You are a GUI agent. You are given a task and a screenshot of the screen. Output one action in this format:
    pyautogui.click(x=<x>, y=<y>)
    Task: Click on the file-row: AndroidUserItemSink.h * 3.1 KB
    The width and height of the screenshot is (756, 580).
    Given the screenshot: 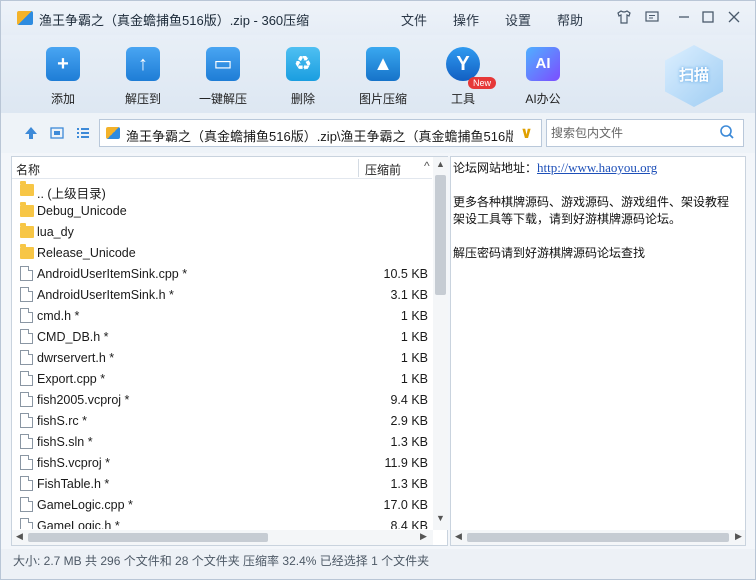 What is the action you would take?
    pyautogui.click(x=222, y=294)
    